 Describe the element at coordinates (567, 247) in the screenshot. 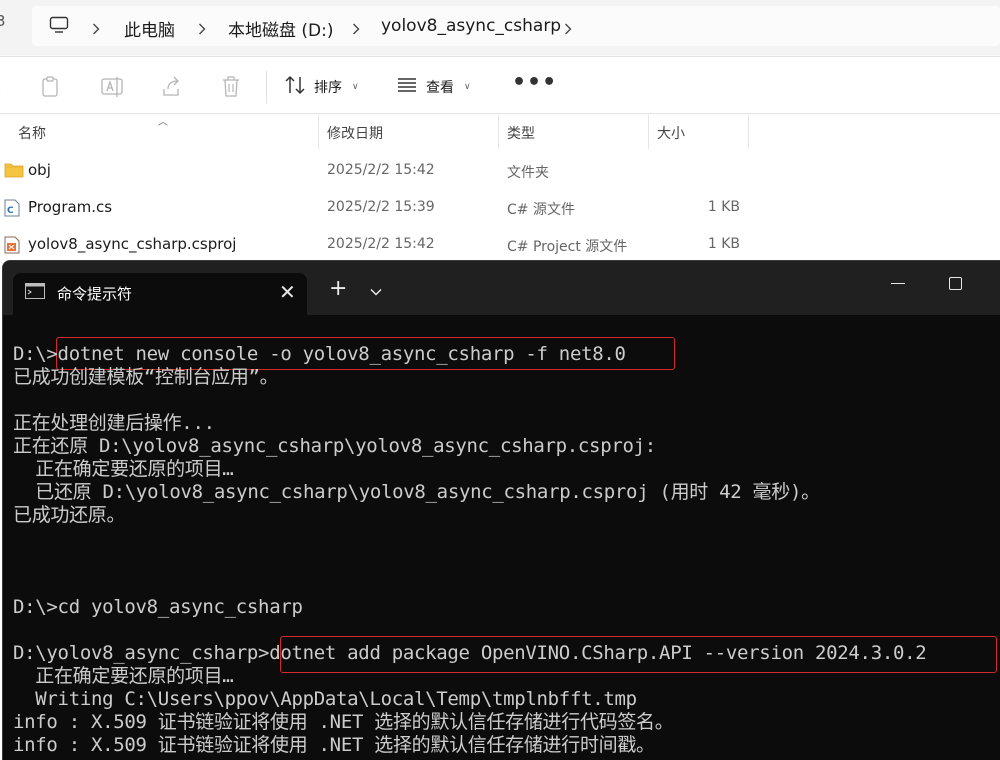

I see `file-type: C# Project 源文件` at that location.